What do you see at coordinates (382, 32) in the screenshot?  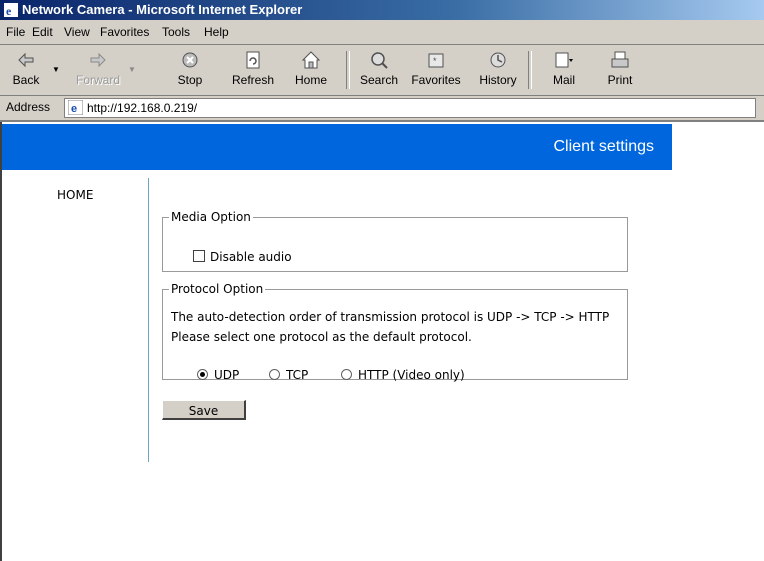 I see `menu-bar: File Edit View Favorites Tools Help` at bounding box center [382, 32].